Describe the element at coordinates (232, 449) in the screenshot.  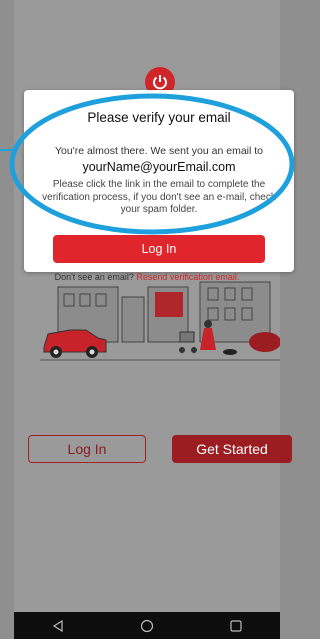
I see `get-started-button: Get Started` at that location.